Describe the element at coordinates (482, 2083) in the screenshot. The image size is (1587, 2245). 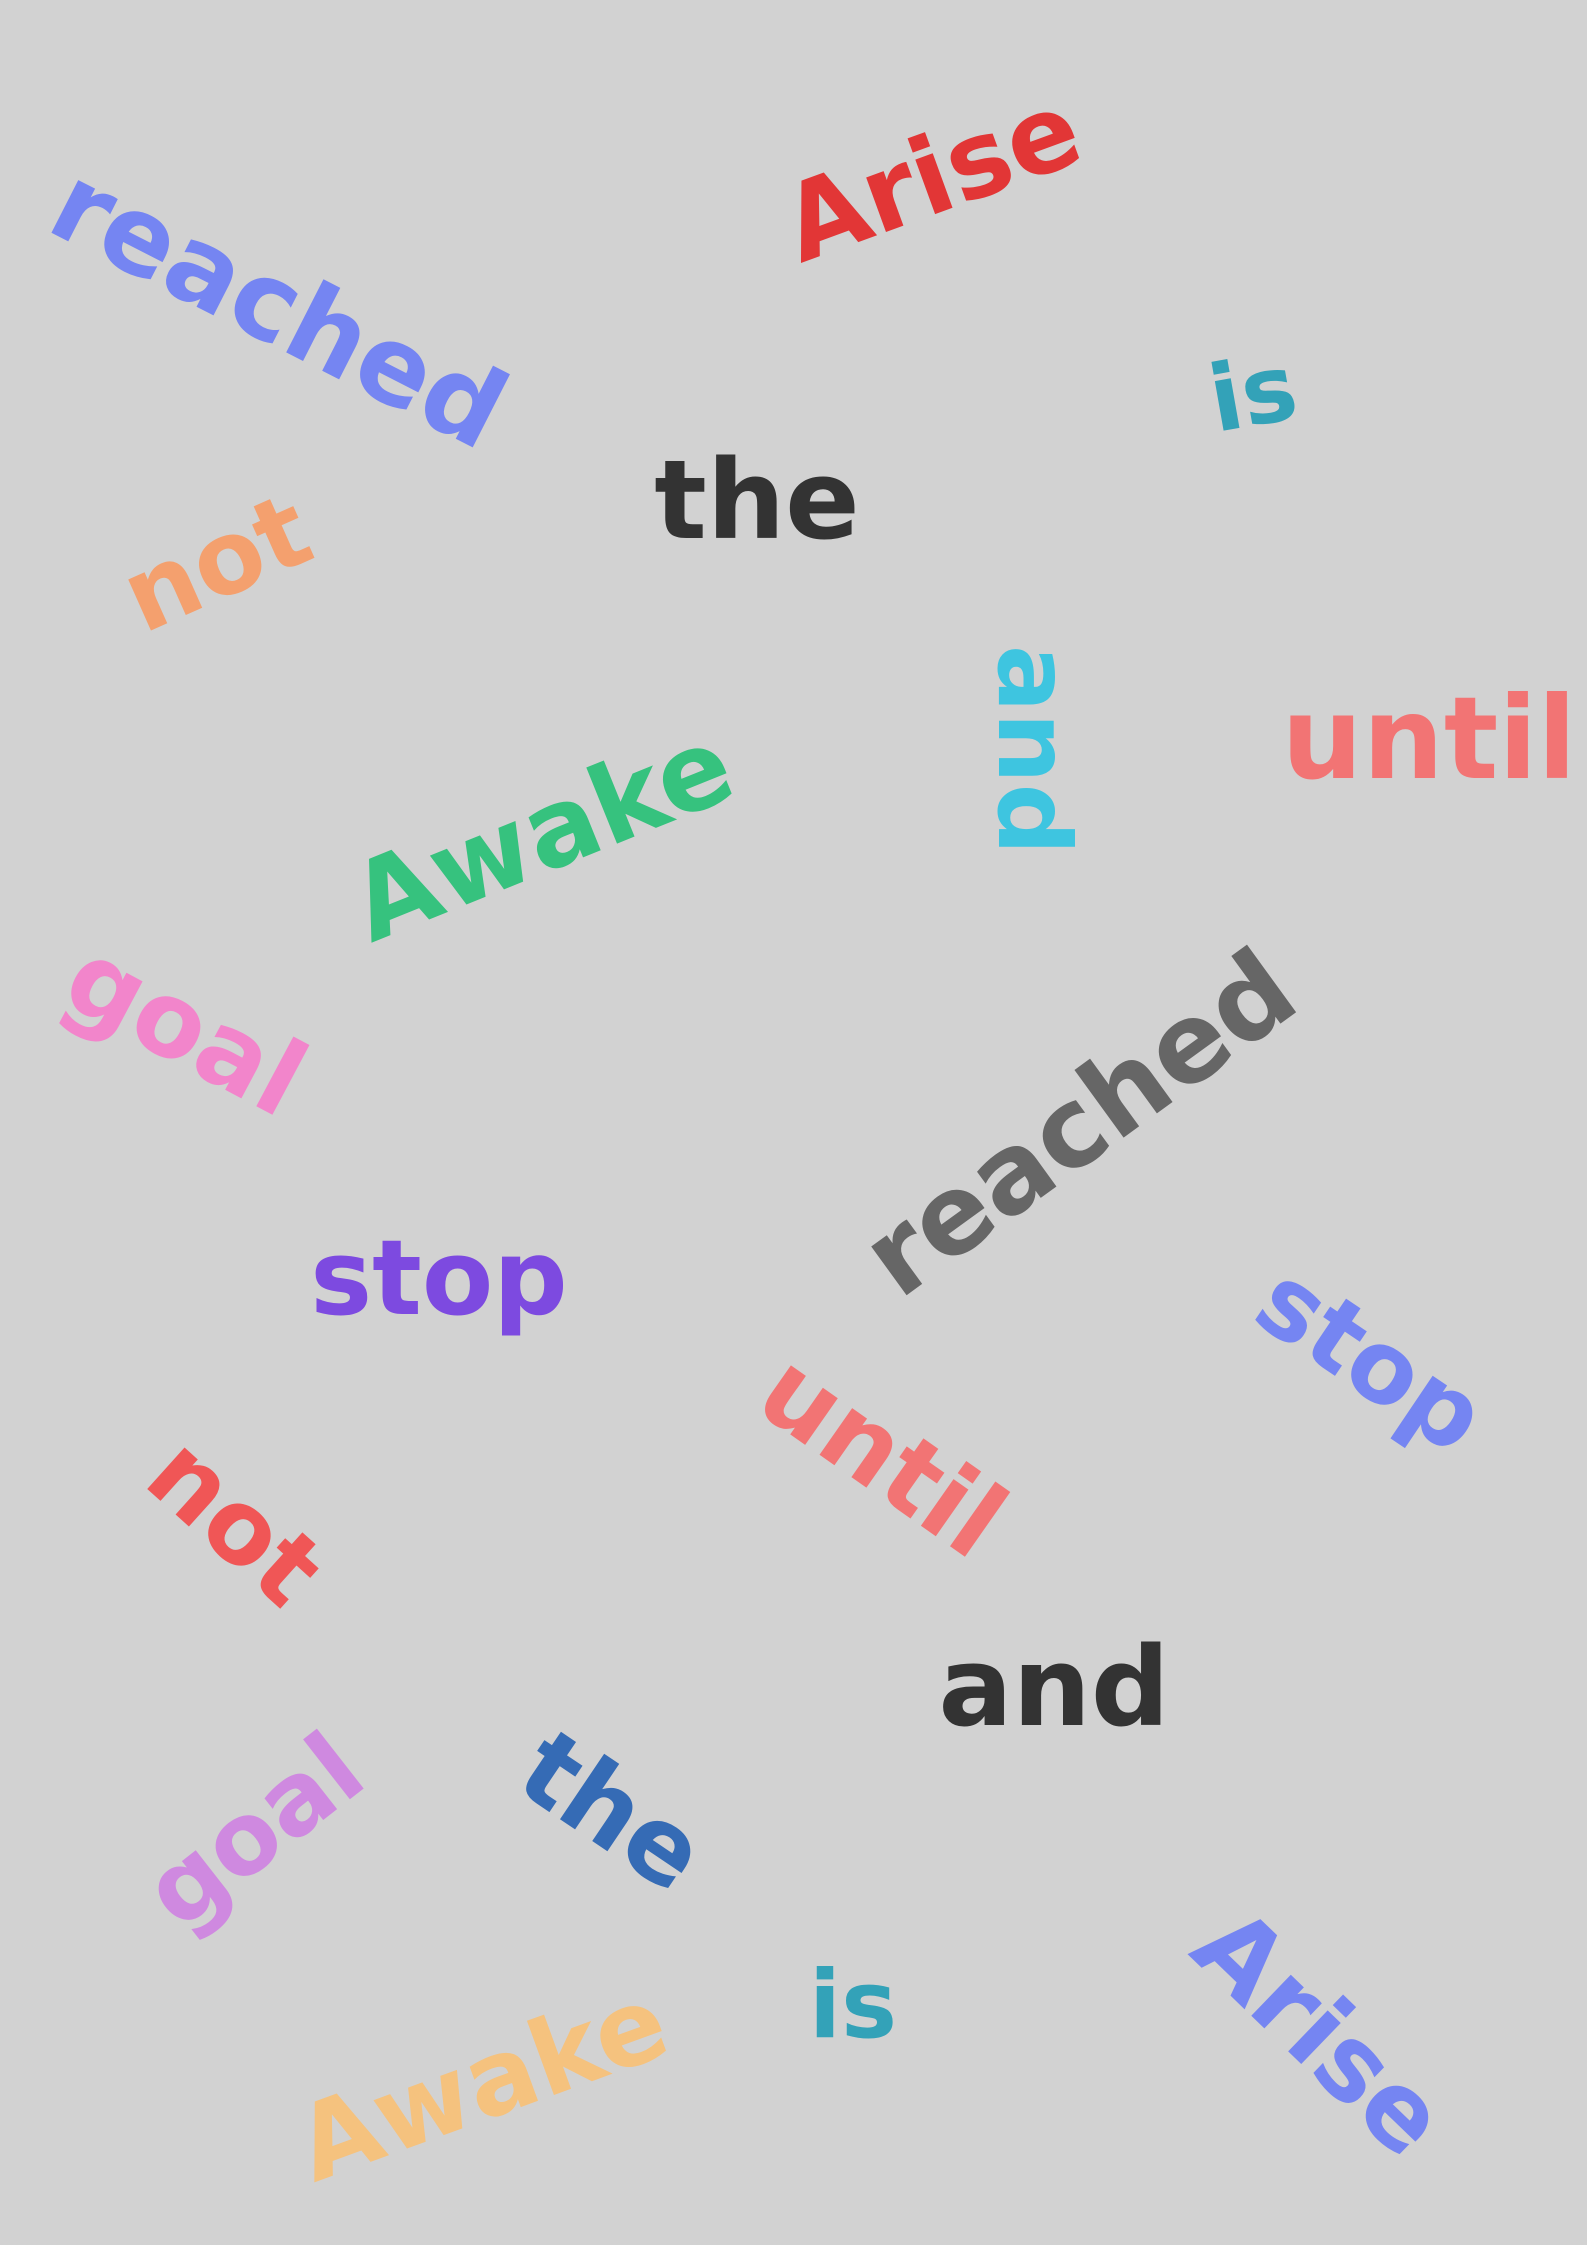
I see `word-awake-2: Awake` at that location.